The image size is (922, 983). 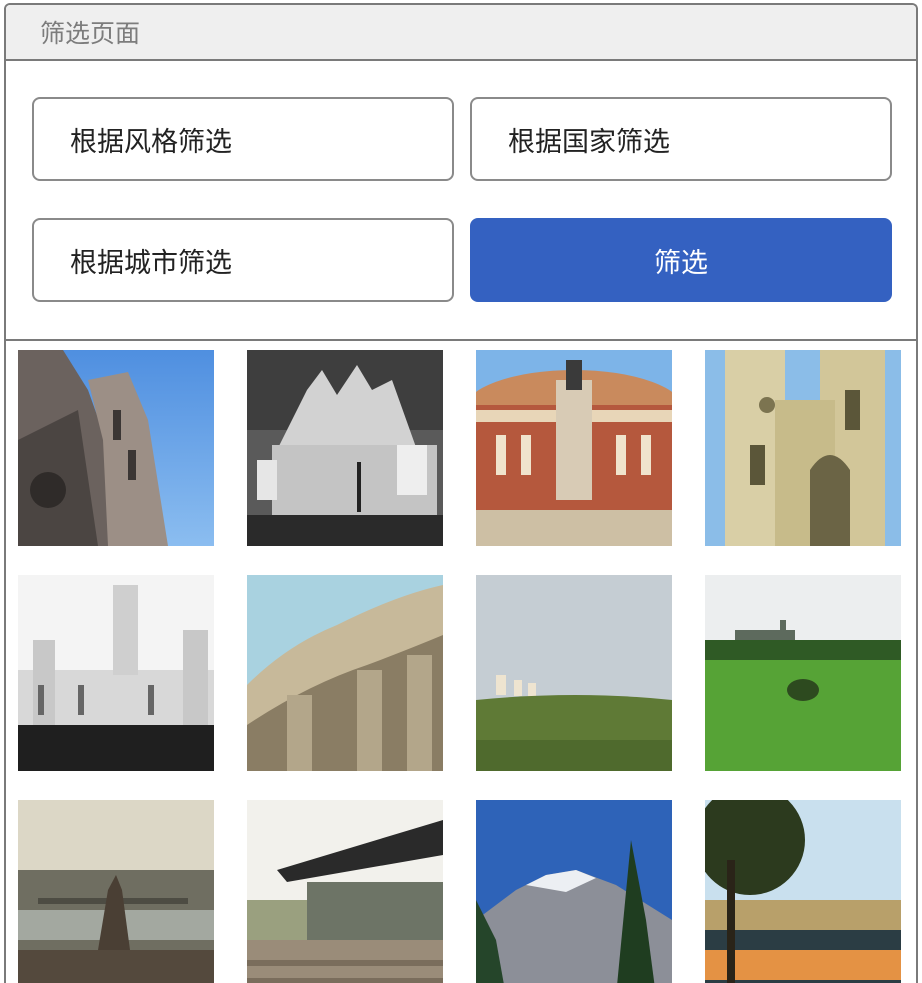 I want to click on snowy-mountain-image, so click(x=574, y=891).